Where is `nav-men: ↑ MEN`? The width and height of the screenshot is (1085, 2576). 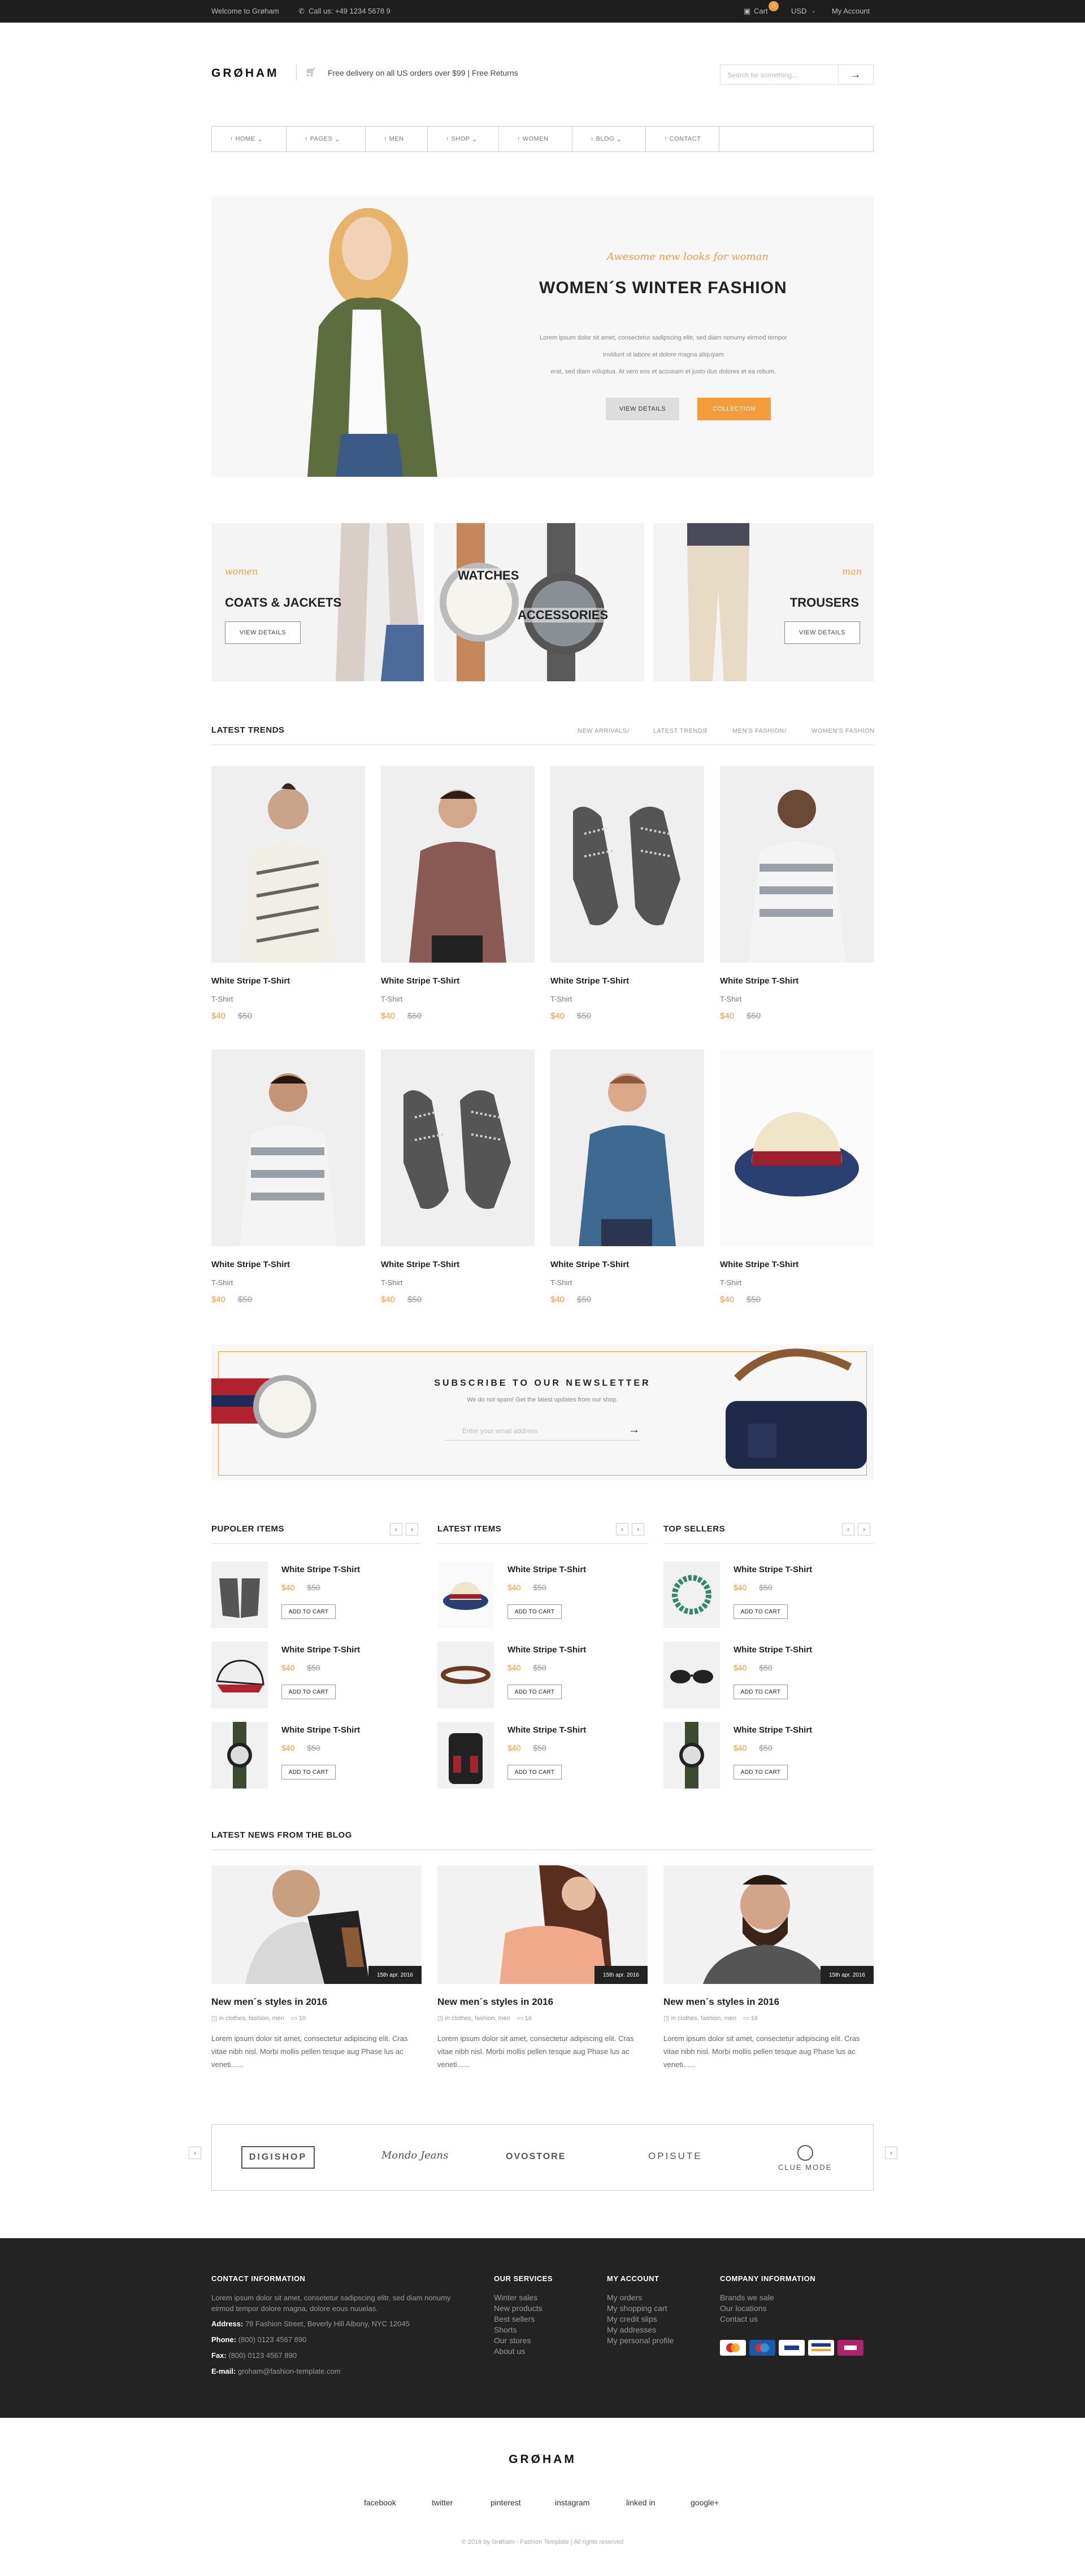 nav-men: ↑ MEN is located at coordinates (397, 139).